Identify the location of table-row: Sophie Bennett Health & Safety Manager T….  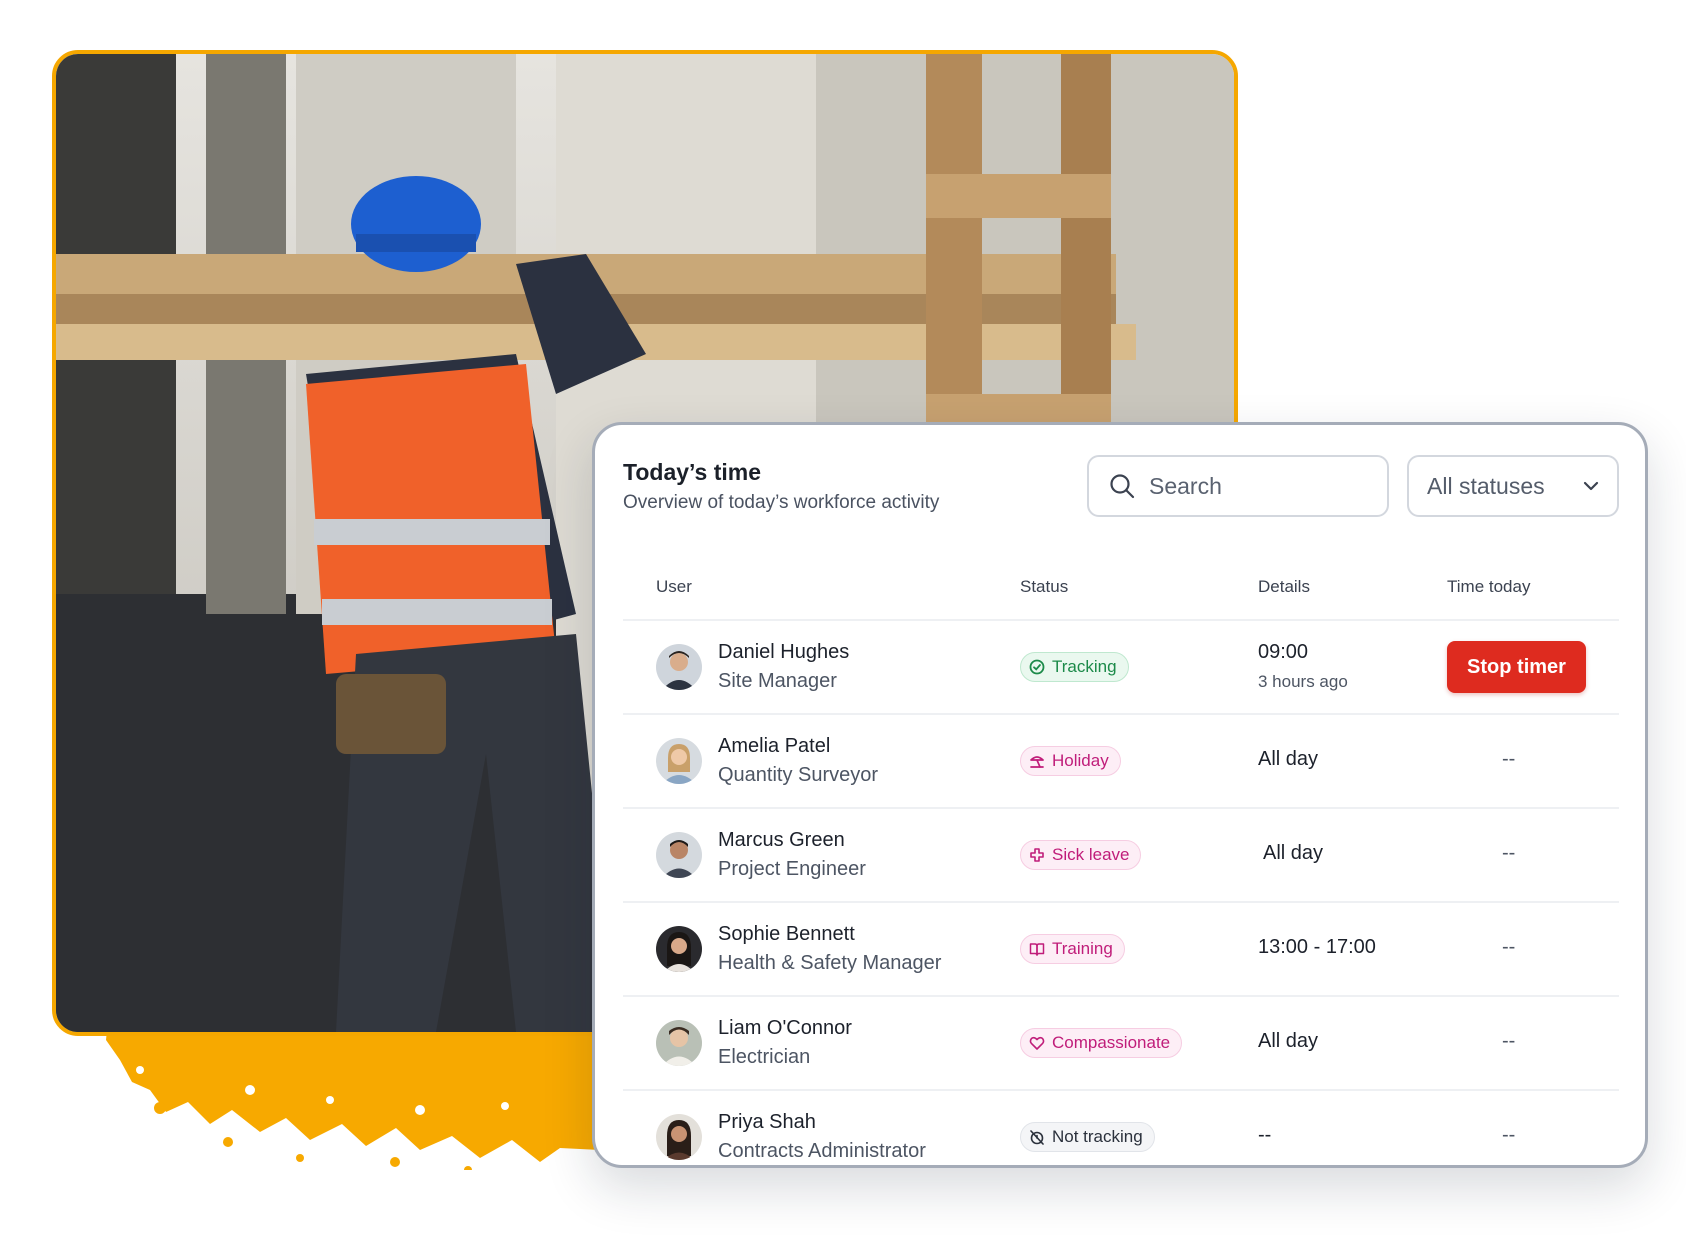
(1121, 950).